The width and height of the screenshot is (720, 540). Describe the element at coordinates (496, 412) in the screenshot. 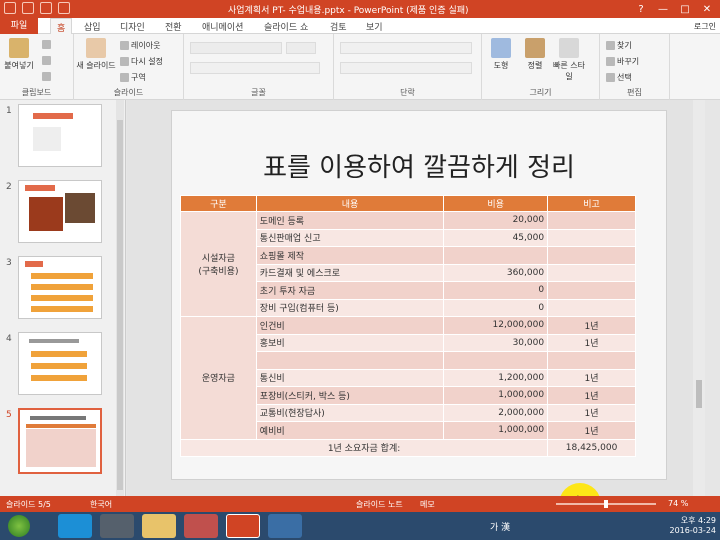

I see `cost-cell: 2,000,000` at that location.